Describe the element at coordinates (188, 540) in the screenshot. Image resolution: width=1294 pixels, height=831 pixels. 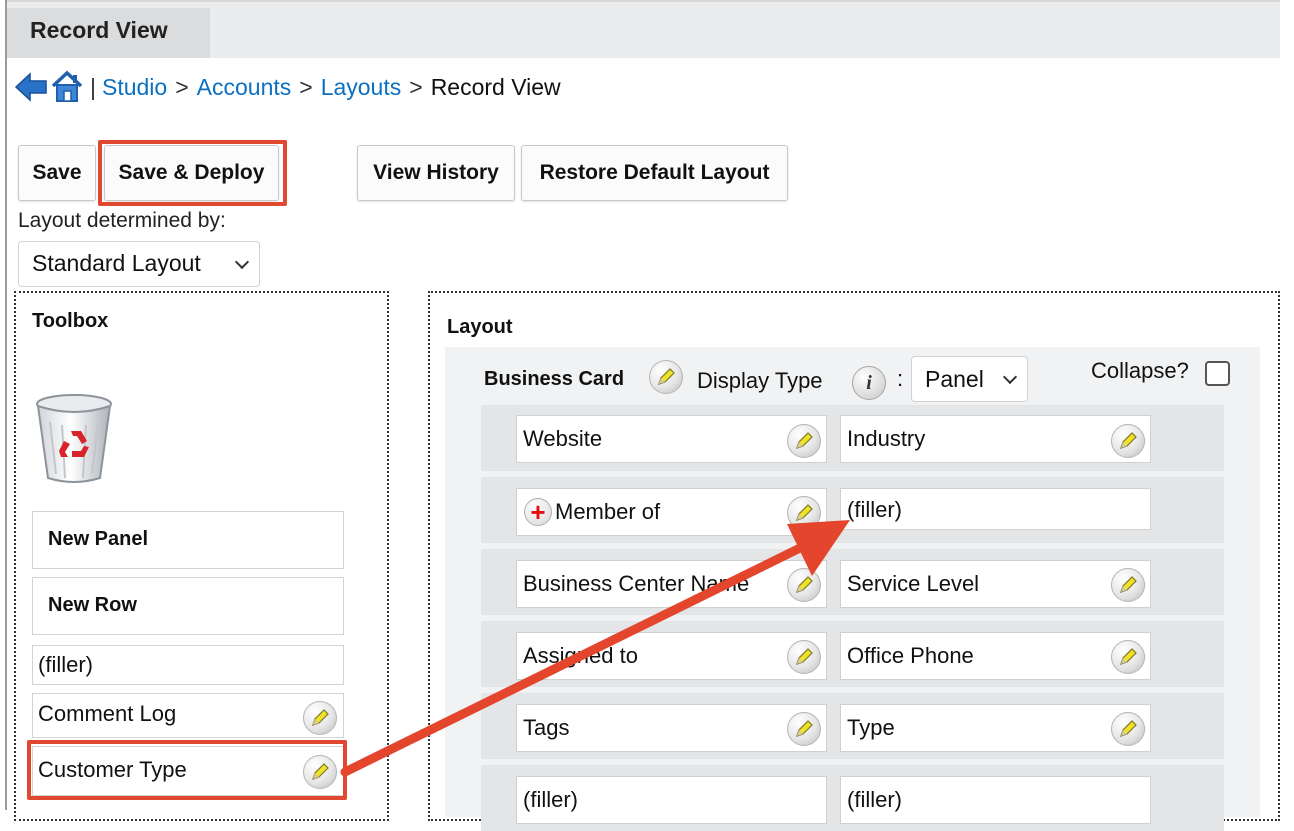
I see `toolbox-item-new-panel: New Panel` at that location.